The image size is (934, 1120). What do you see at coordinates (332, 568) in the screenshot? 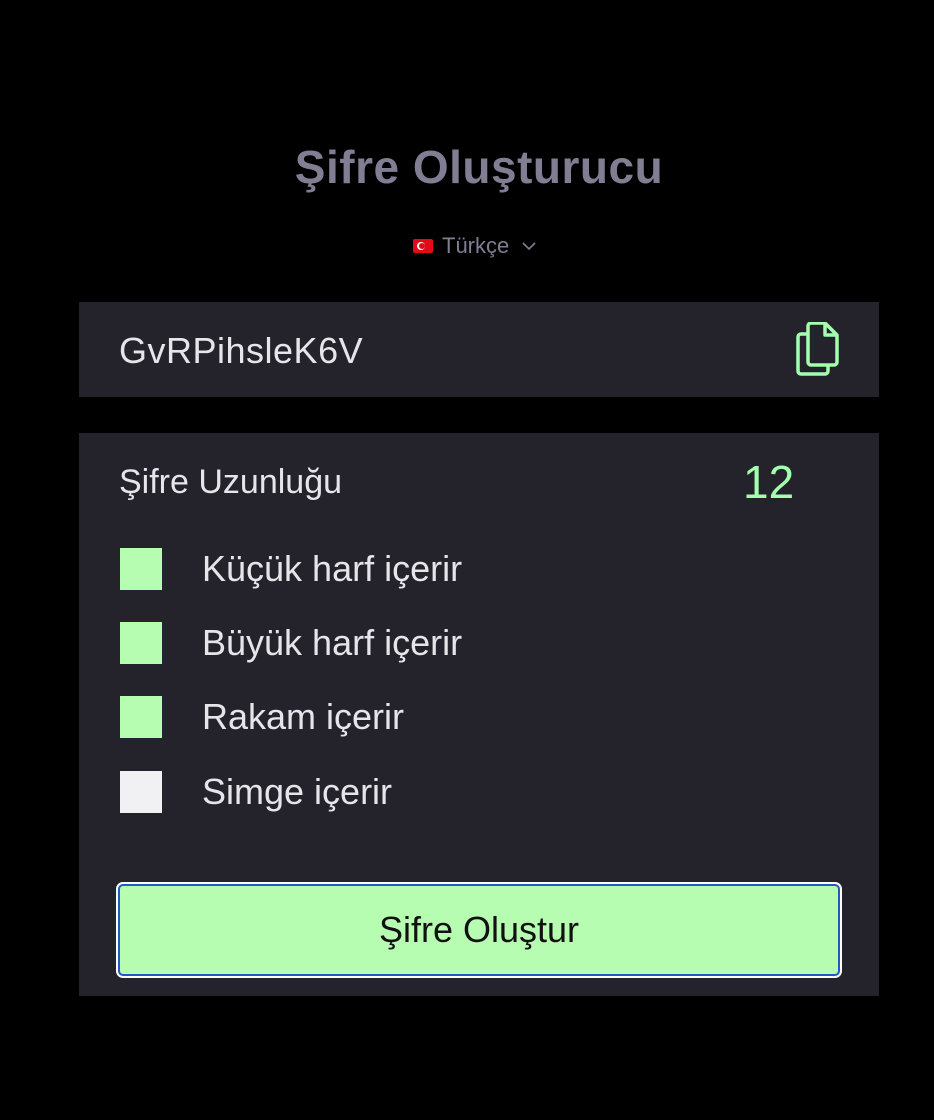
I see `option-label: Küçük harf içerir` at bounding box center [332, 568].